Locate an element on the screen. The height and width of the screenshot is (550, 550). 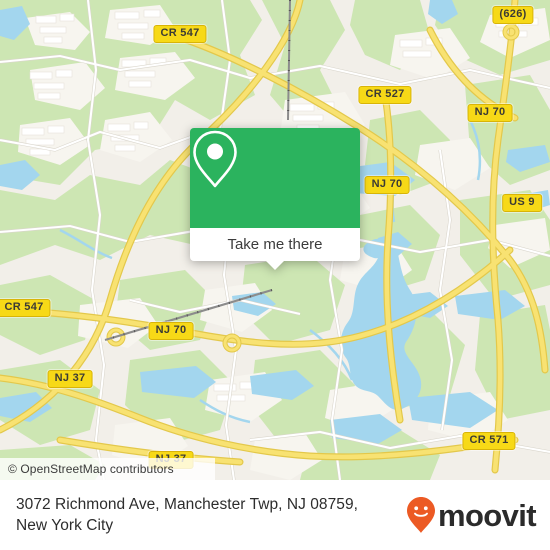
road-shield: NJ 37 is located at coordinates (70, 379).